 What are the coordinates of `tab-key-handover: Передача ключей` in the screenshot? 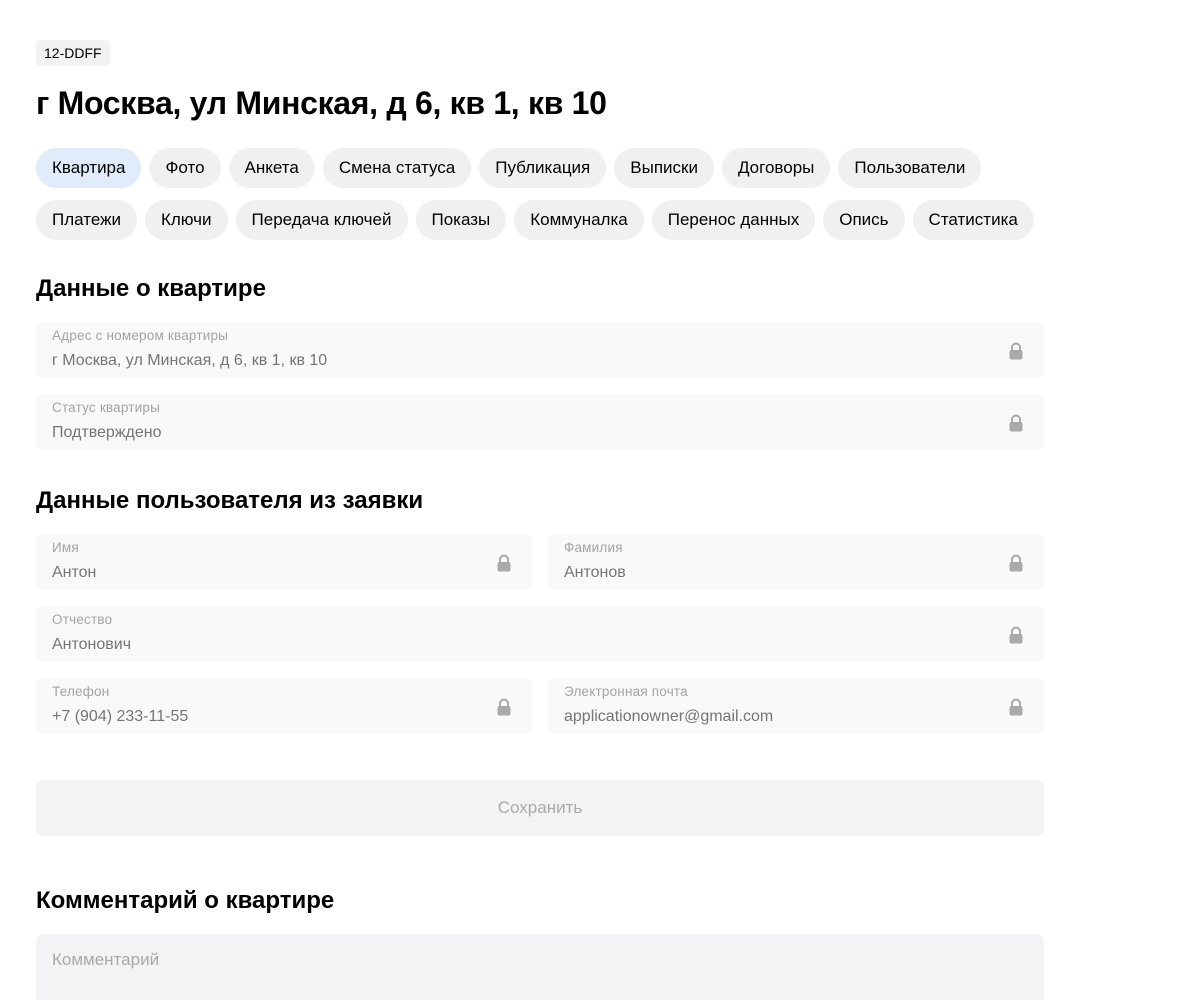 It's located at (321, 220).